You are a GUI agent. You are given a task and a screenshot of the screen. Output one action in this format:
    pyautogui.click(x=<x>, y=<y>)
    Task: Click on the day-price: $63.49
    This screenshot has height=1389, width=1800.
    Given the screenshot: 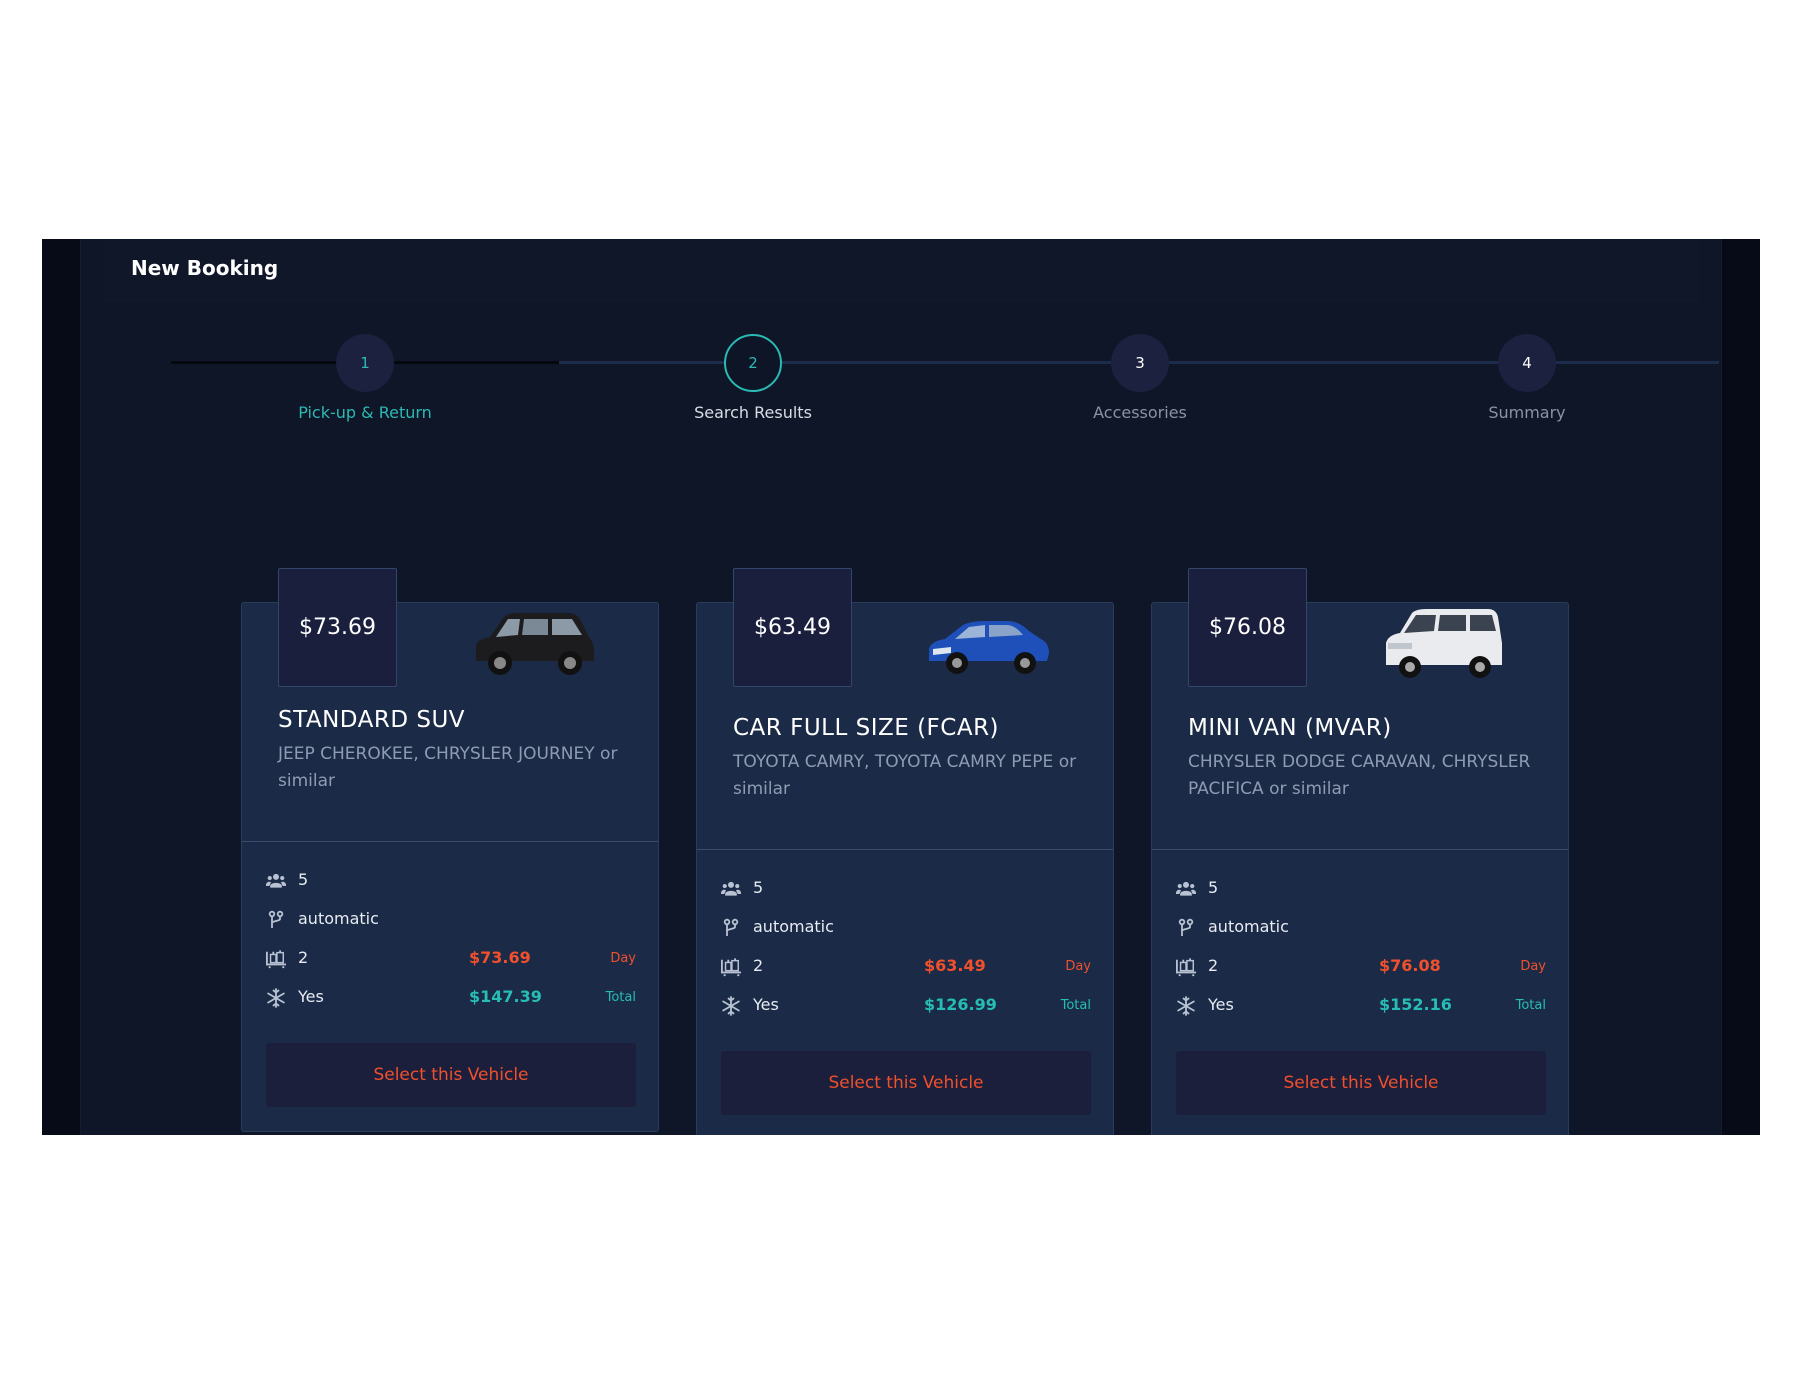 What is the action you would take?
    pyautogui.click(x=955, y=965)
    